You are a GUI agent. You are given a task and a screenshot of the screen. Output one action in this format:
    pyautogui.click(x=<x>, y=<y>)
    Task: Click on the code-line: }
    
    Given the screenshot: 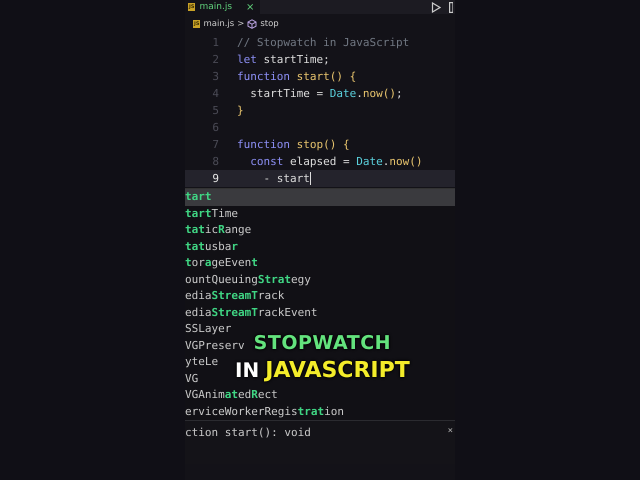 What is the action you would take?
    pyautogui.click(x=240, y=110)
    